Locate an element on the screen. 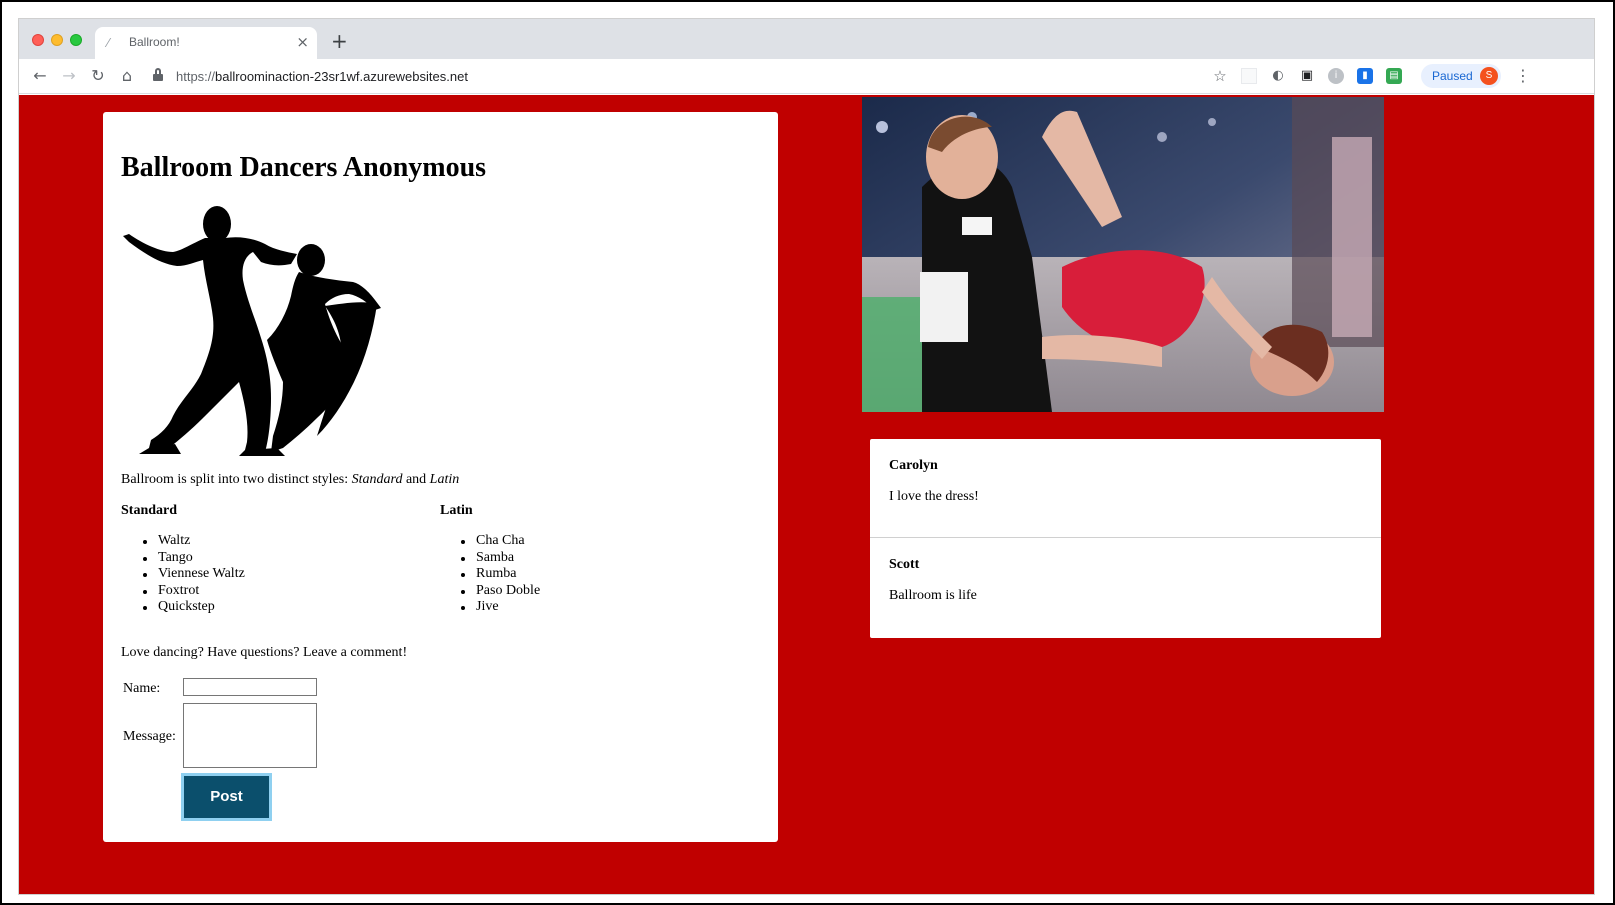 Image resolution: width=1615 pixels, height=905 pixels. list-item: Rumba is located at coordinates (500, 574).